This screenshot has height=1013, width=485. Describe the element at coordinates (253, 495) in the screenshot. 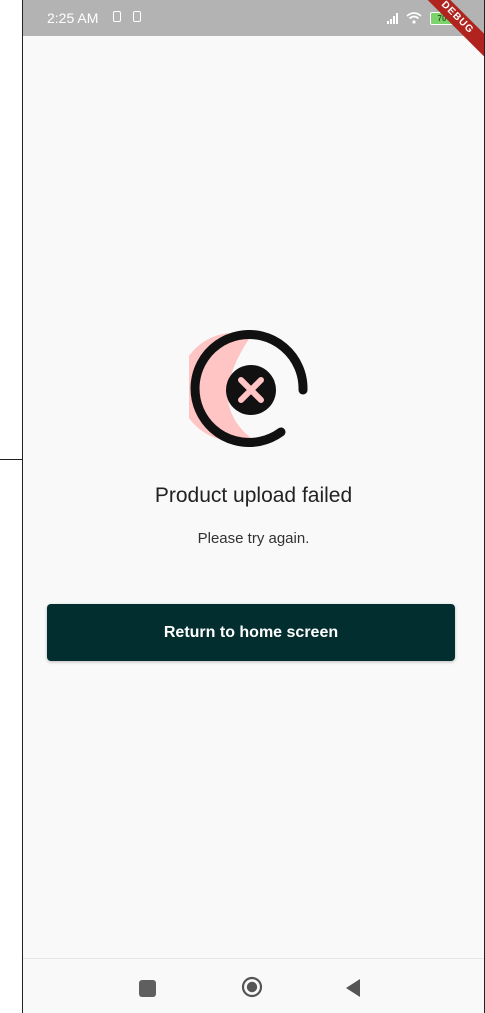

I see `error-title: Product upload failed` at that location.